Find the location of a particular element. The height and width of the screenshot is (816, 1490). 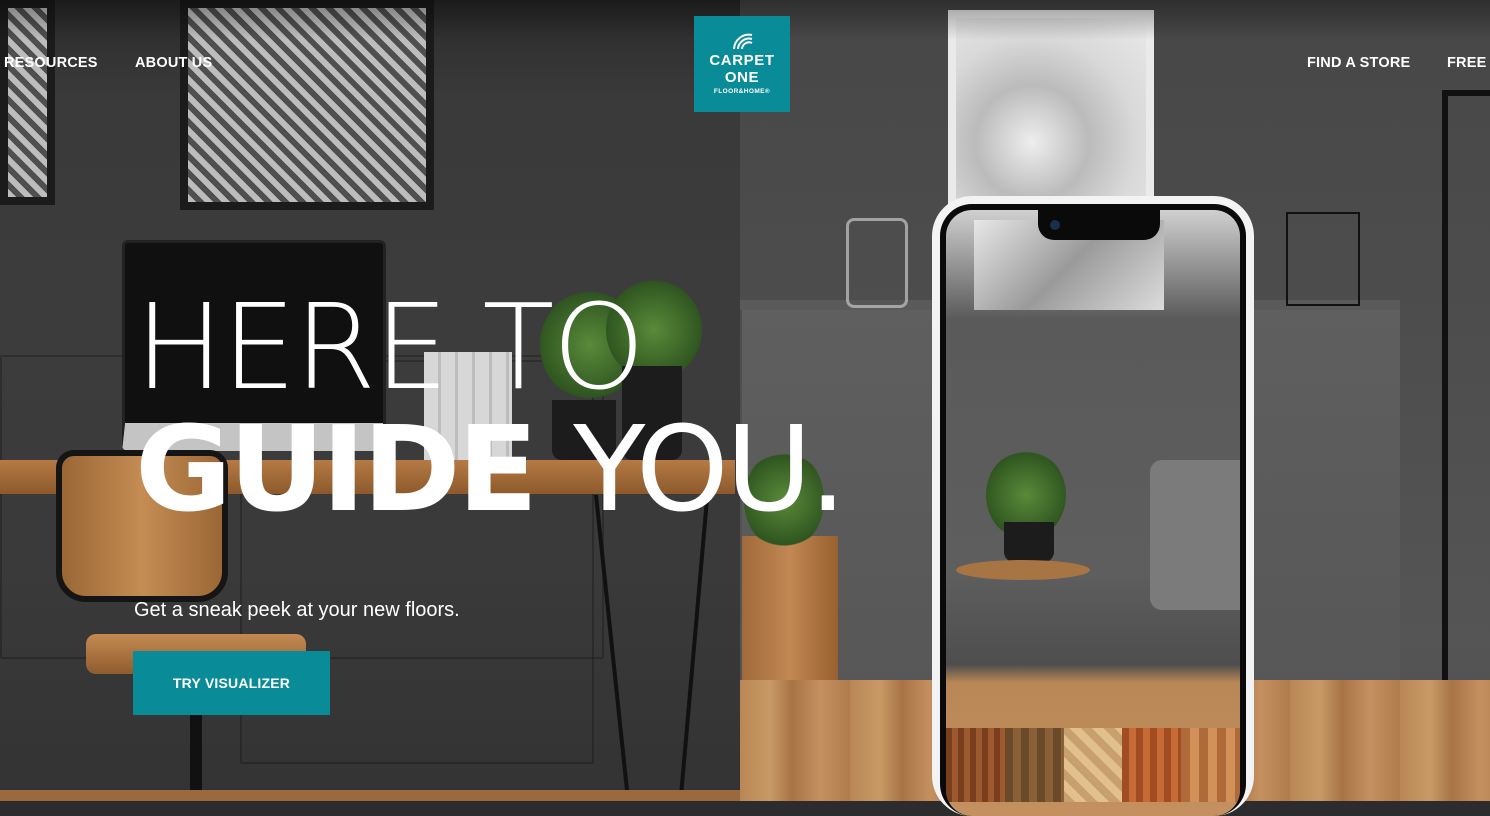

logo-text-line2: ONE is located at coordinates (742, 77).